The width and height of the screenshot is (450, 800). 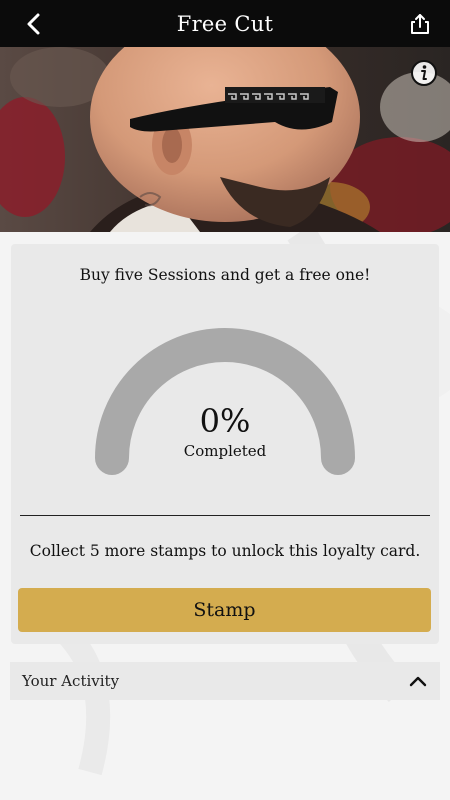 I want to click on chevron-up-icon, so click(x=418, y=681).